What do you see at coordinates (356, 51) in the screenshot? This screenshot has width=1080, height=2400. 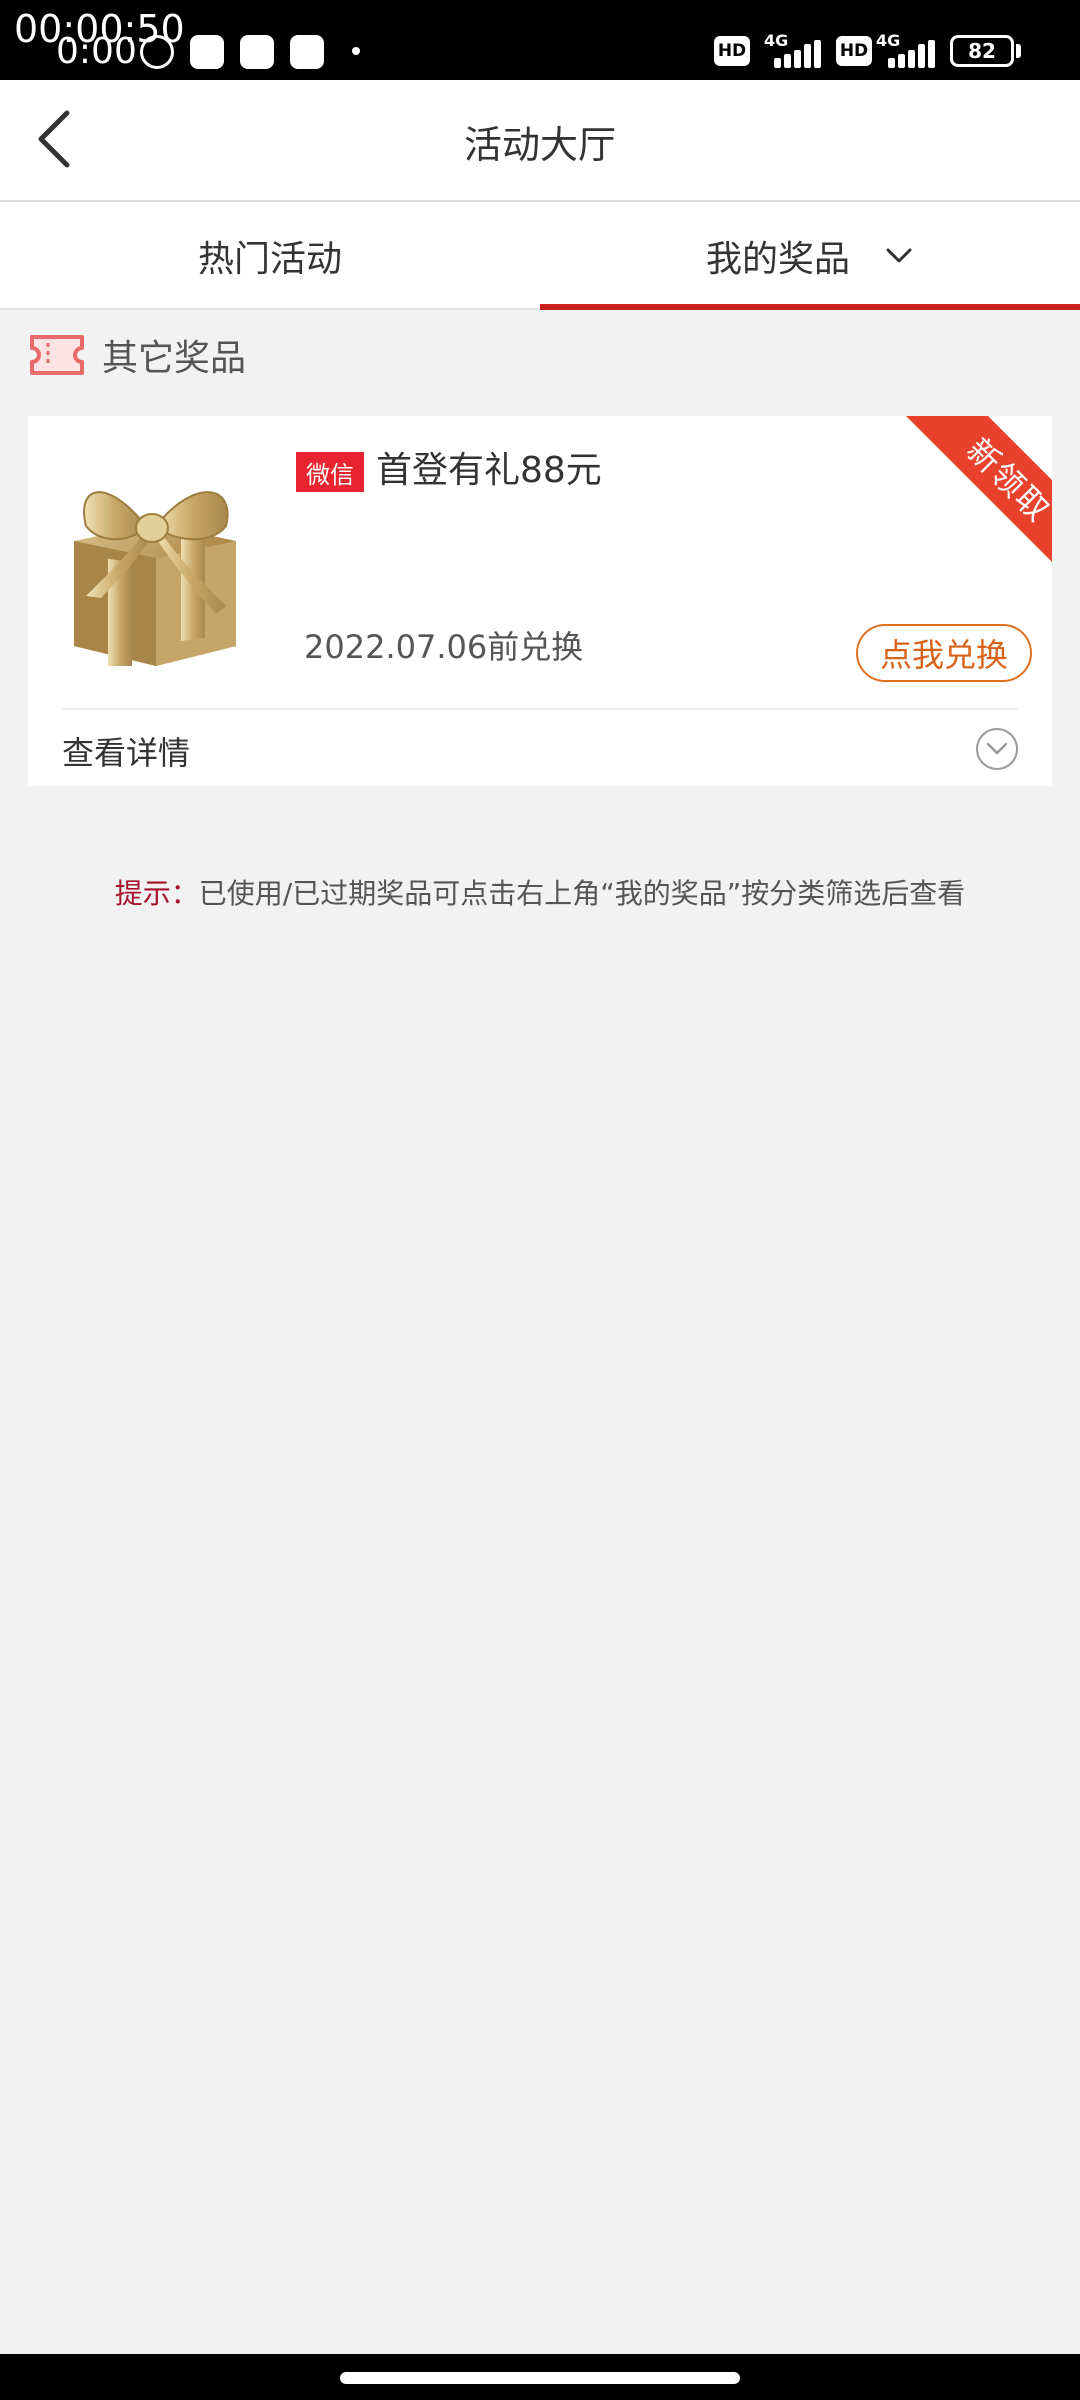 I see `more-notifications-icon` at bounding box center [356, 51].